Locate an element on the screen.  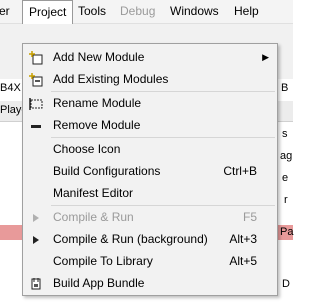
right-fragment-6: Pa is located at coordinates (287, 232).